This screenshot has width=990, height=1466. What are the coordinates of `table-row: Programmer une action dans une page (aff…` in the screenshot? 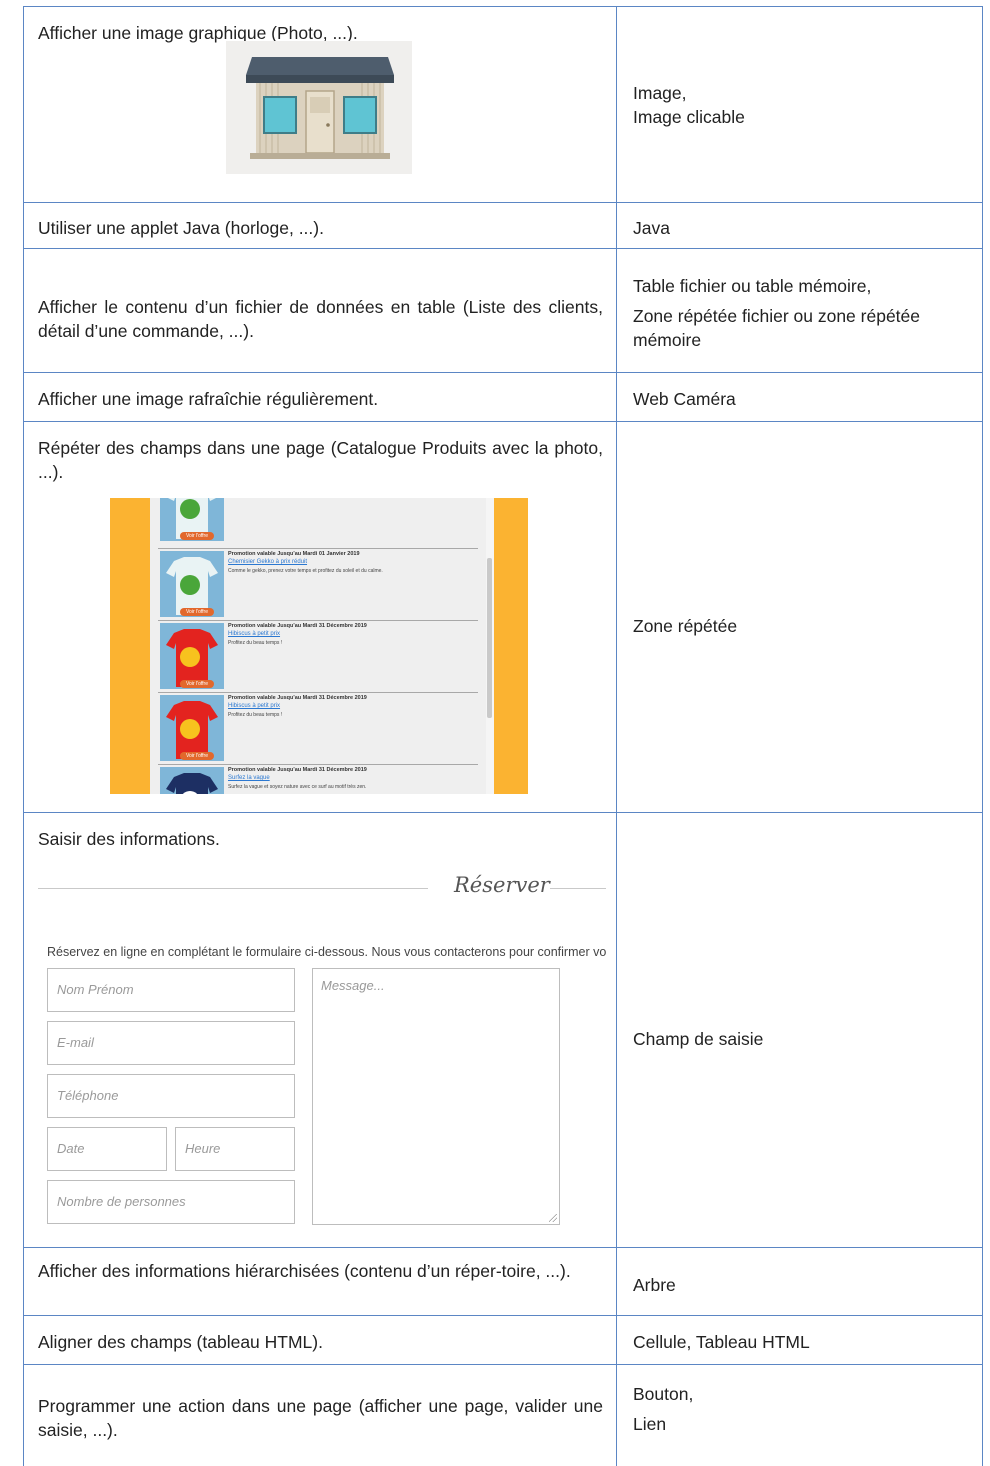 It's located at (503, 1415).